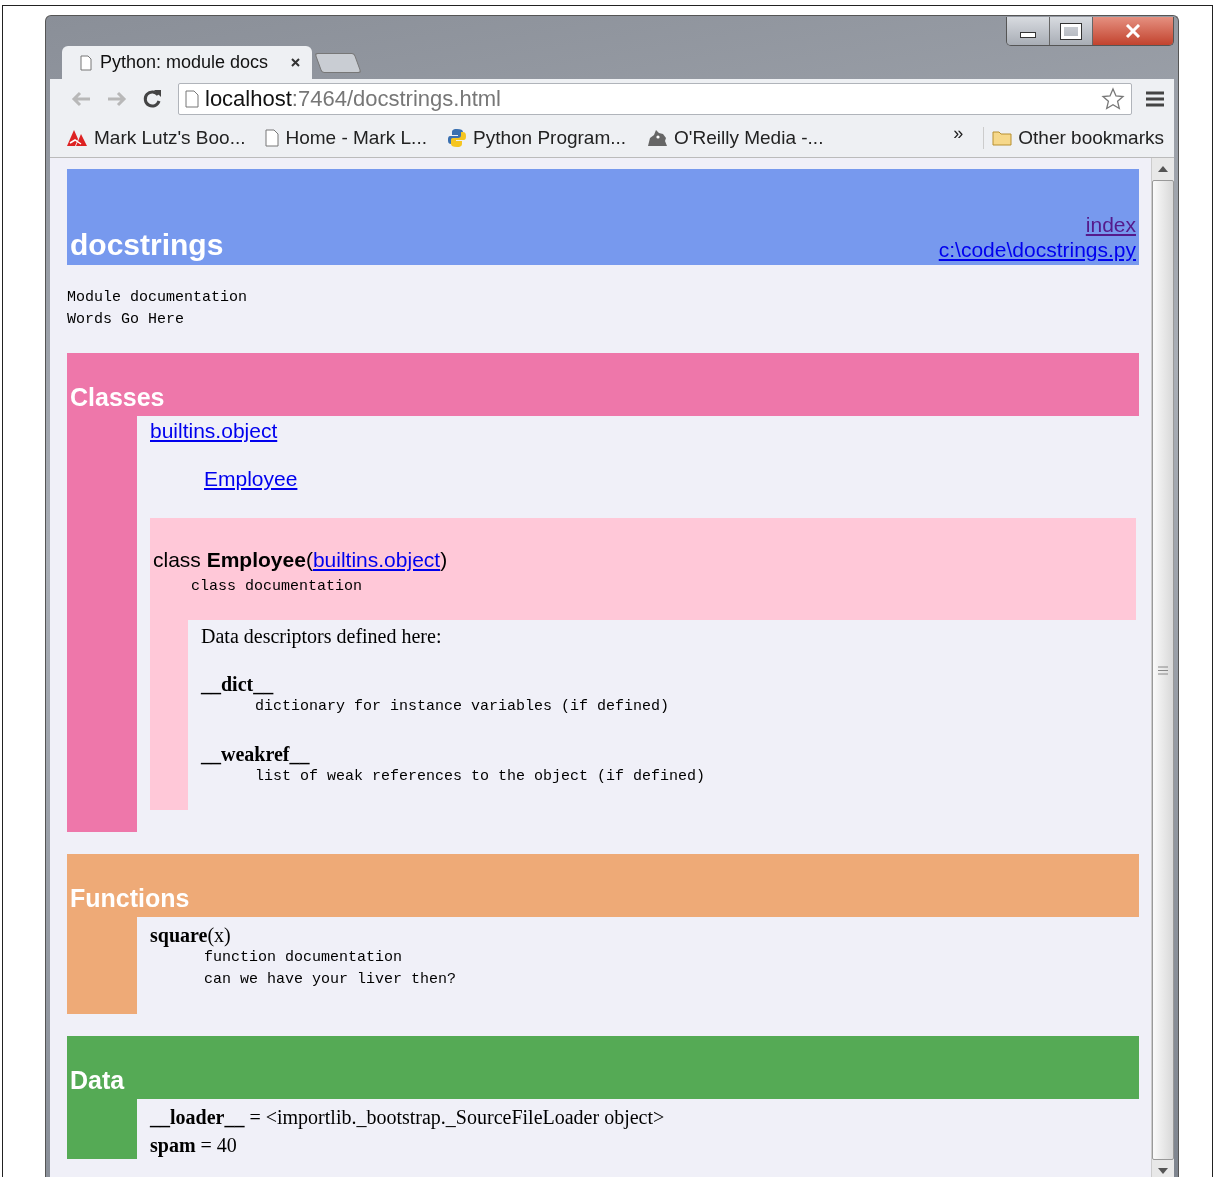  Describe the element at coordinates (456, 138) in the screenshot. I see `snake-logo-icon` at that location.